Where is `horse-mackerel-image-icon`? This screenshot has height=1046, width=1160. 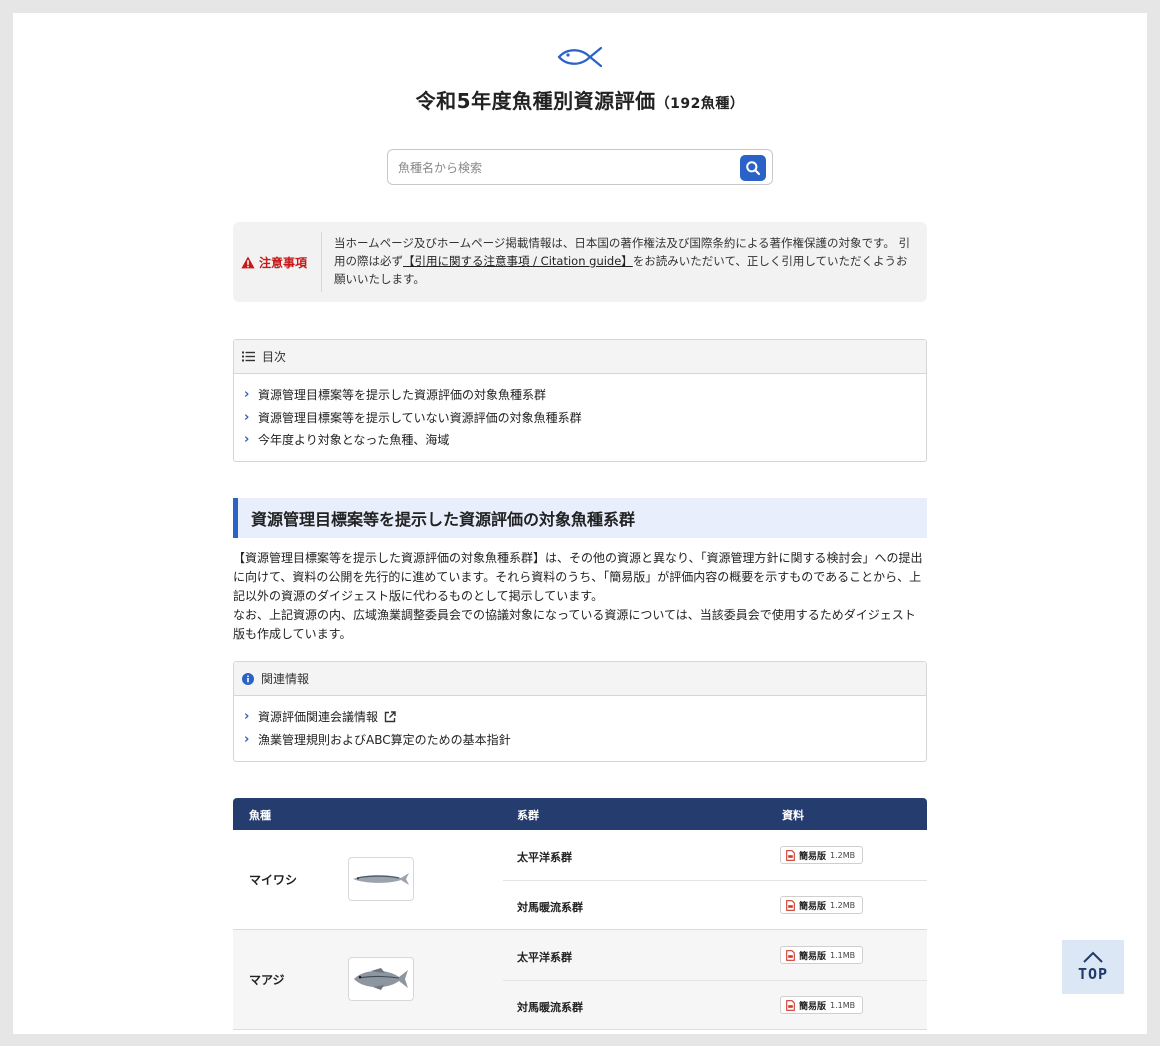 horse-mackerel-image-icon is located at coordinates (381, 979).